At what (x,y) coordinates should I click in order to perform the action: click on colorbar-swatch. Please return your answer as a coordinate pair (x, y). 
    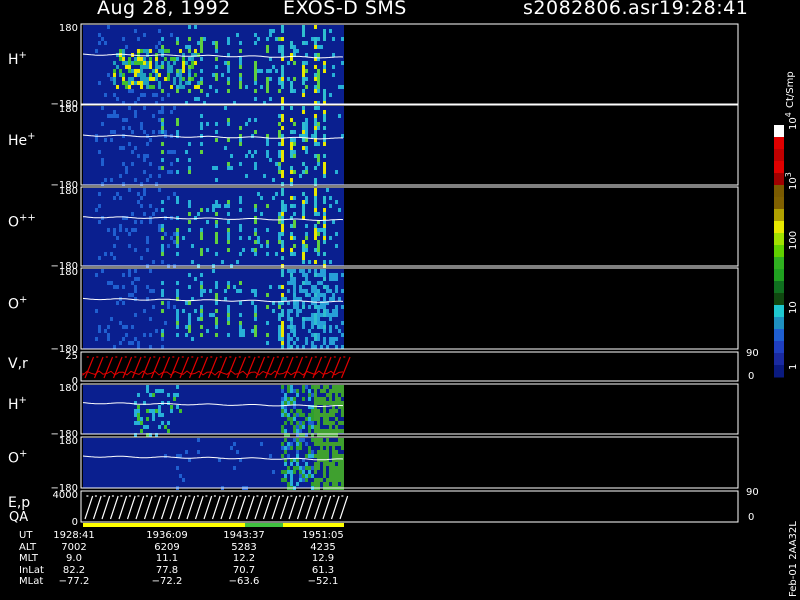
    Looking at the image, I should click on (779, 371).